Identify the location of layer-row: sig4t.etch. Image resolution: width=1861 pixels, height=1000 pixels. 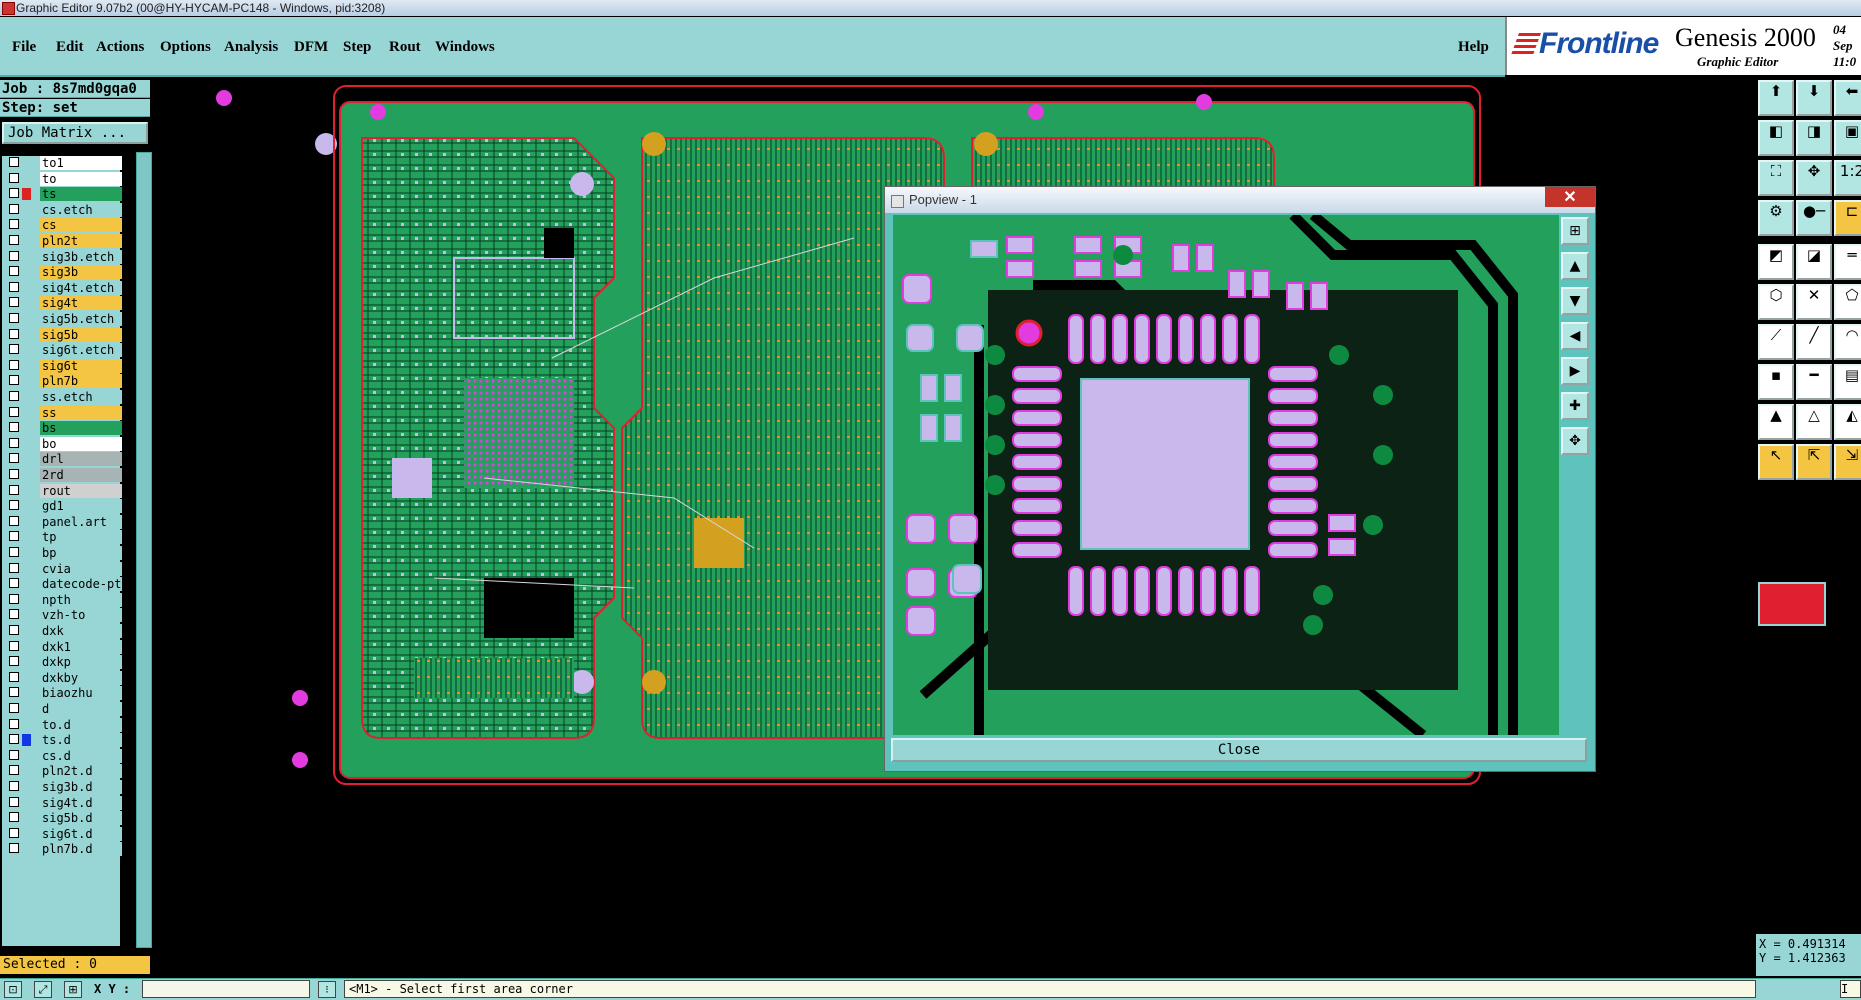
(63, 287).